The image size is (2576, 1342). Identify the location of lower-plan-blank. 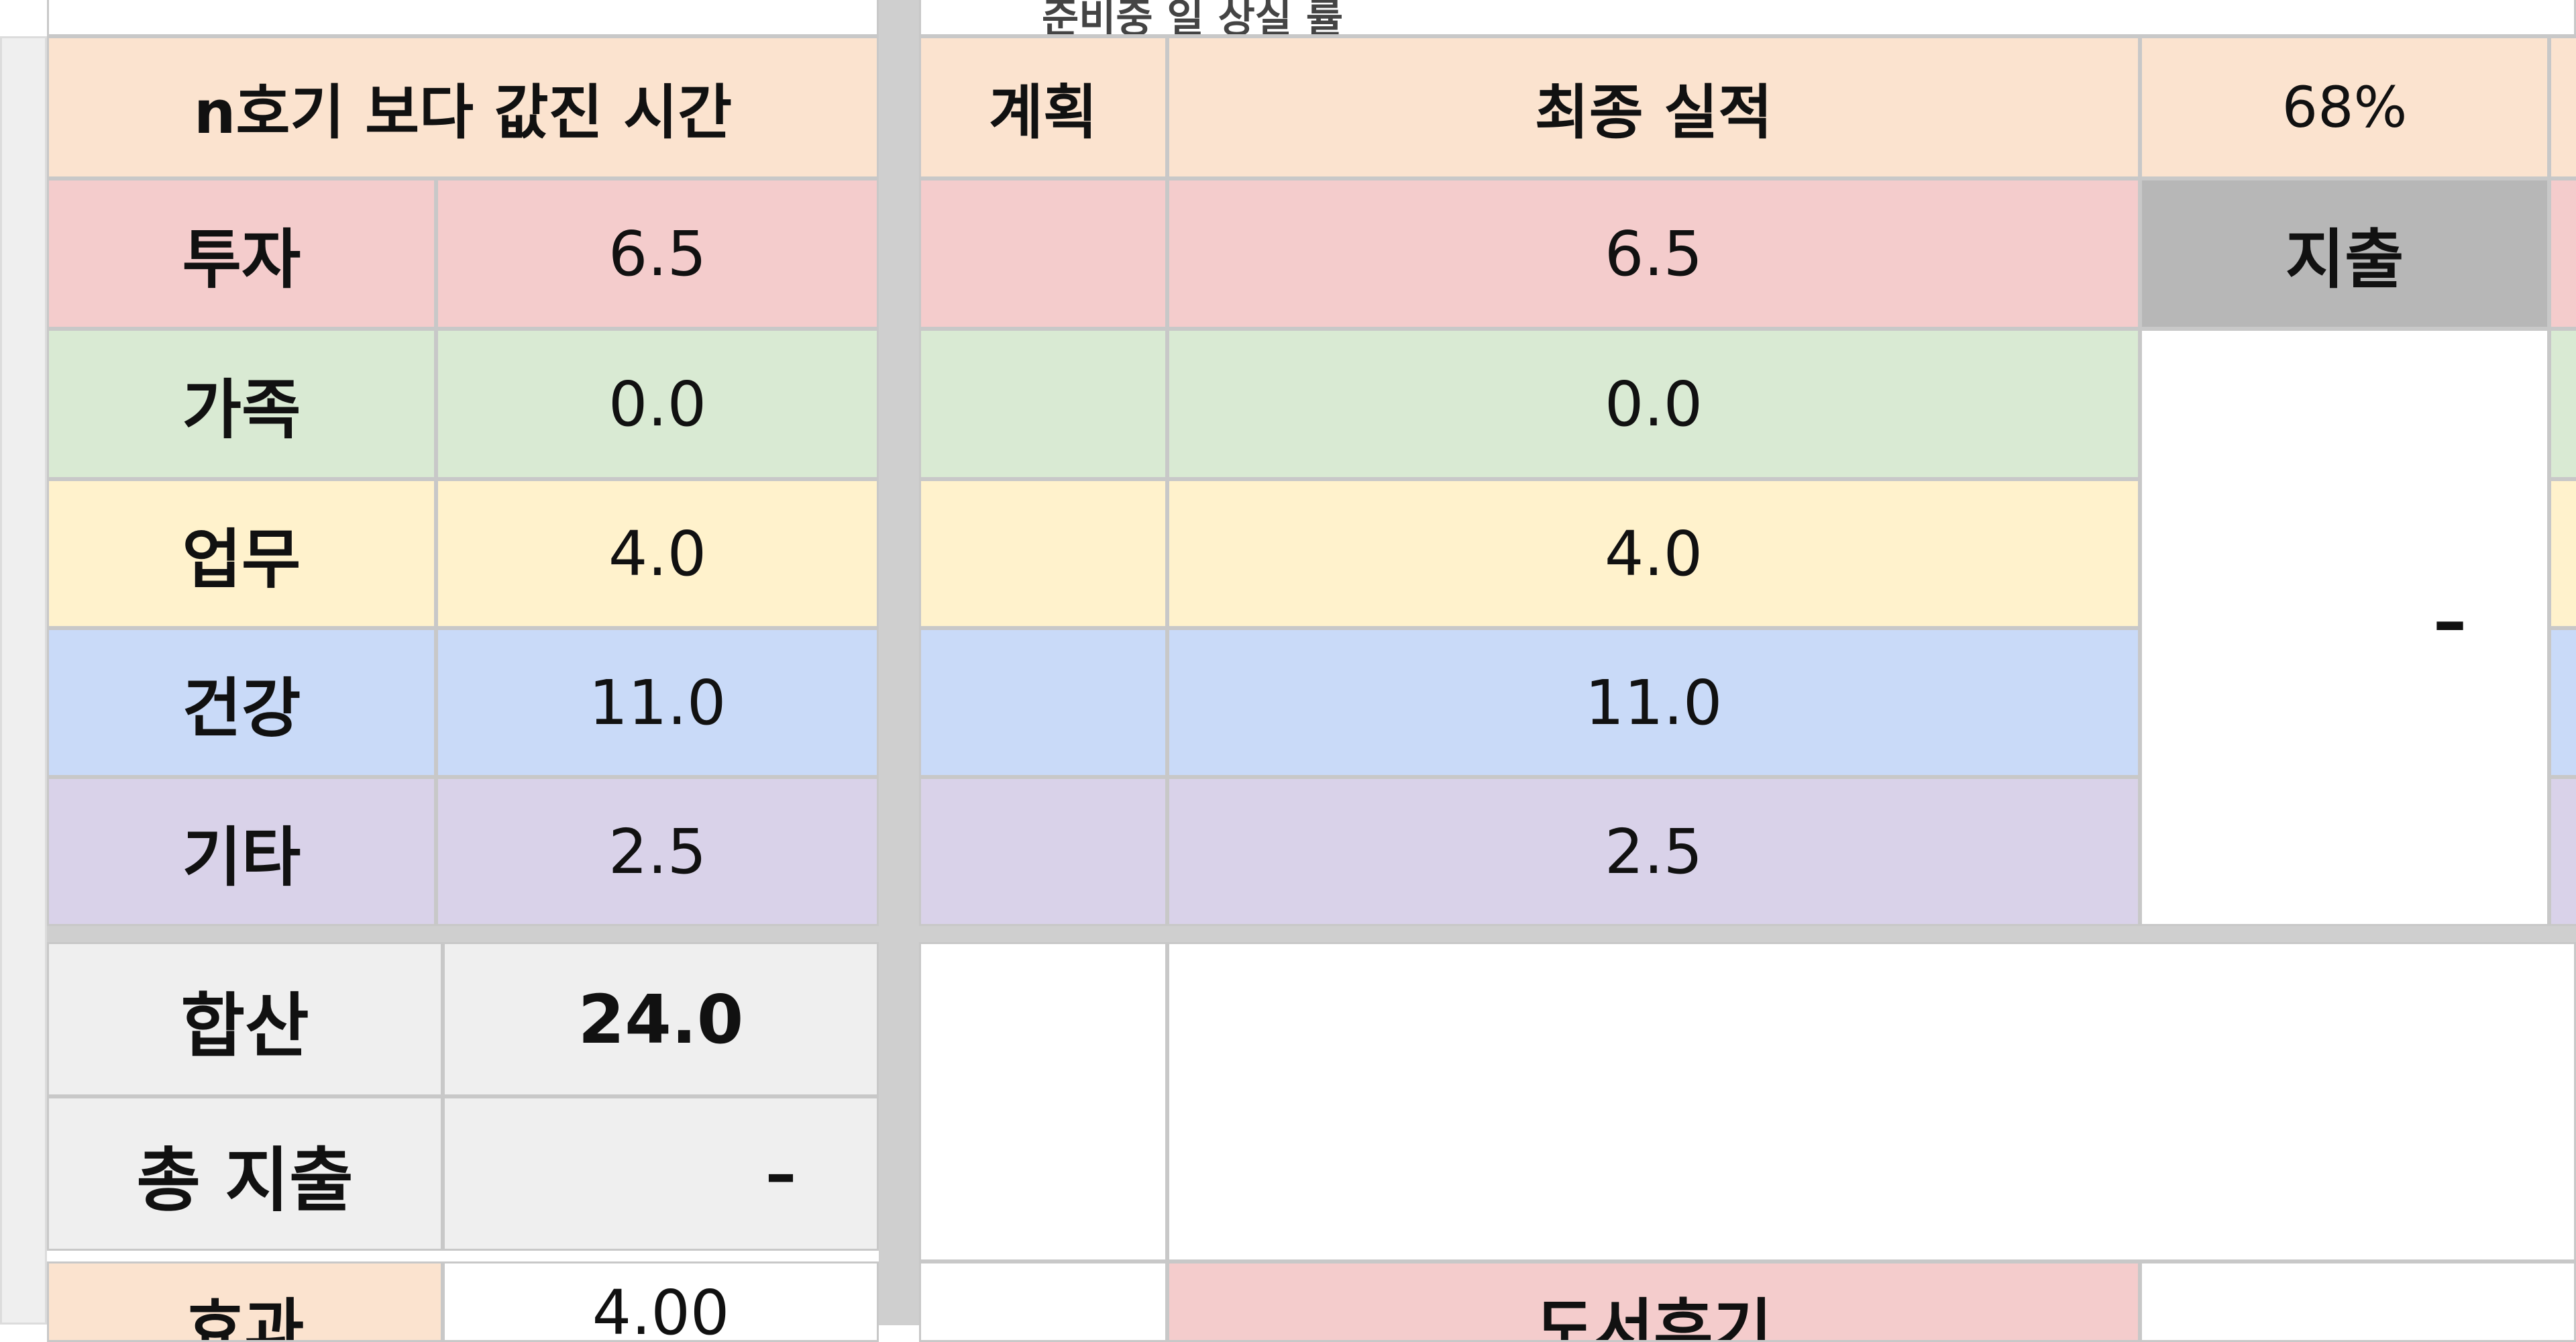
(1043, 1101).